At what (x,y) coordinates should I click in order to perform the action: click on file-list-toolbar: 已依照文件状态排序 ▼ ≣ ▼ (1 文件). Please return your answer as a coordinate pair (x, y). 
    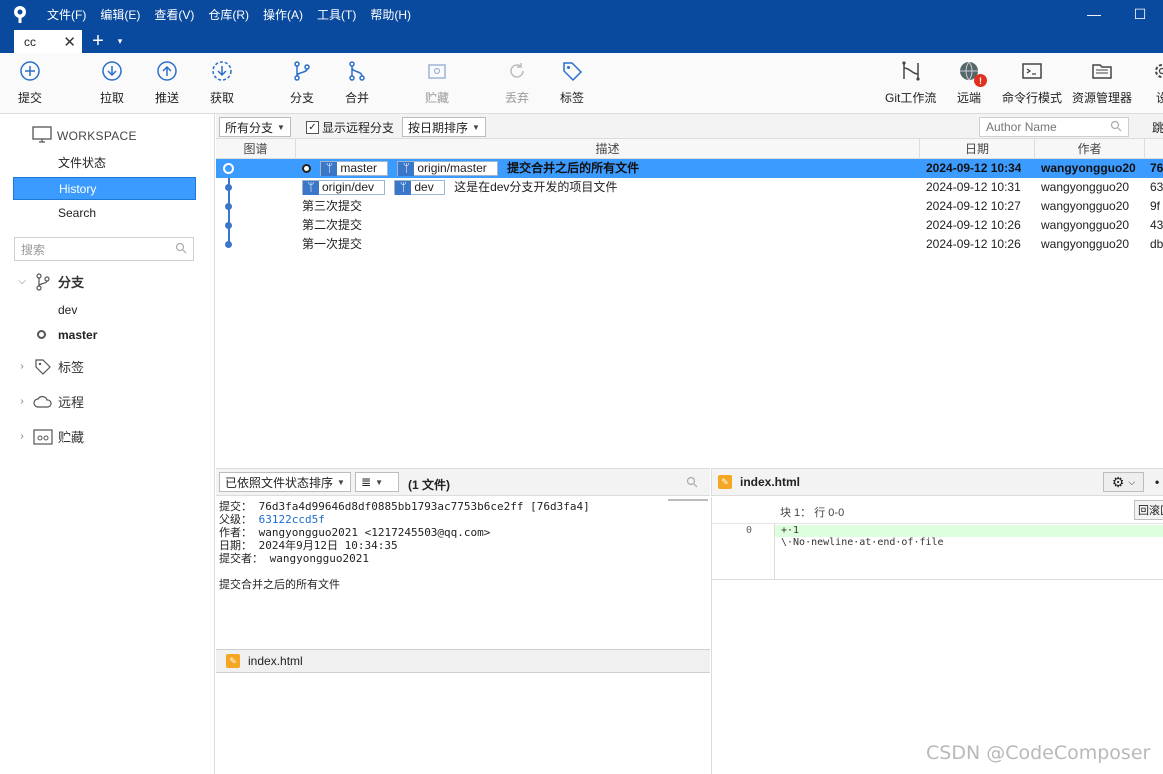
    Looking at the image, I should click on (463, 482).